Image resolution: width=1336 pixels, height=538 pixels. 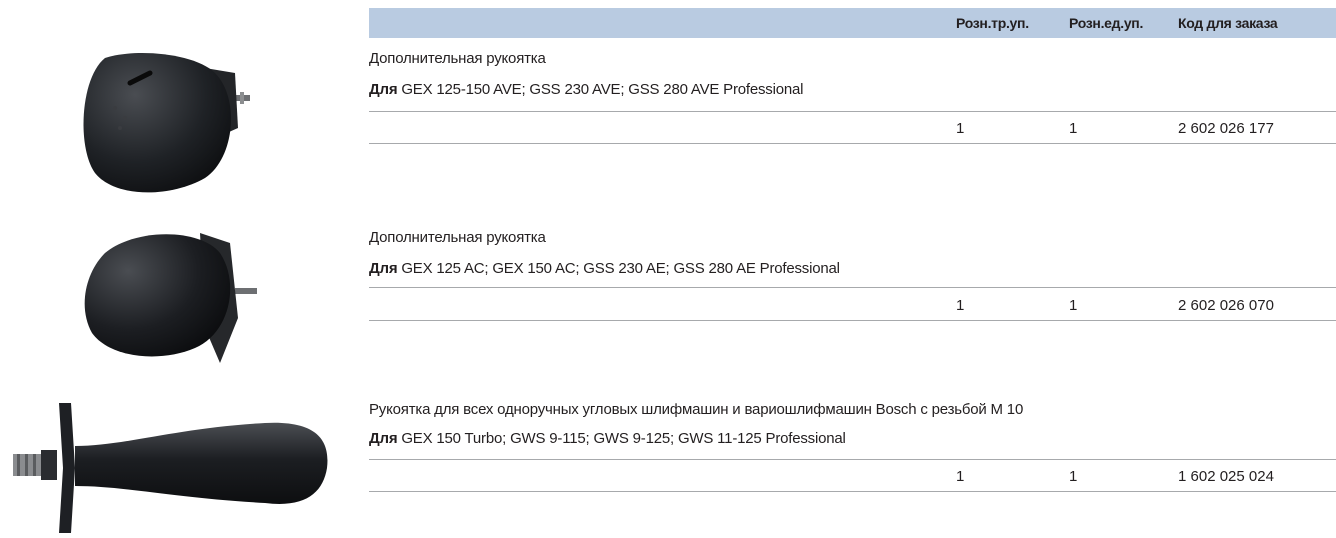 What do you see at coordinates (852, 23) in the screenshot?
I see `table-header: Розн.тр.уп. Розн.ед.уп. Код для заказа` at bounding box center [852, 23].